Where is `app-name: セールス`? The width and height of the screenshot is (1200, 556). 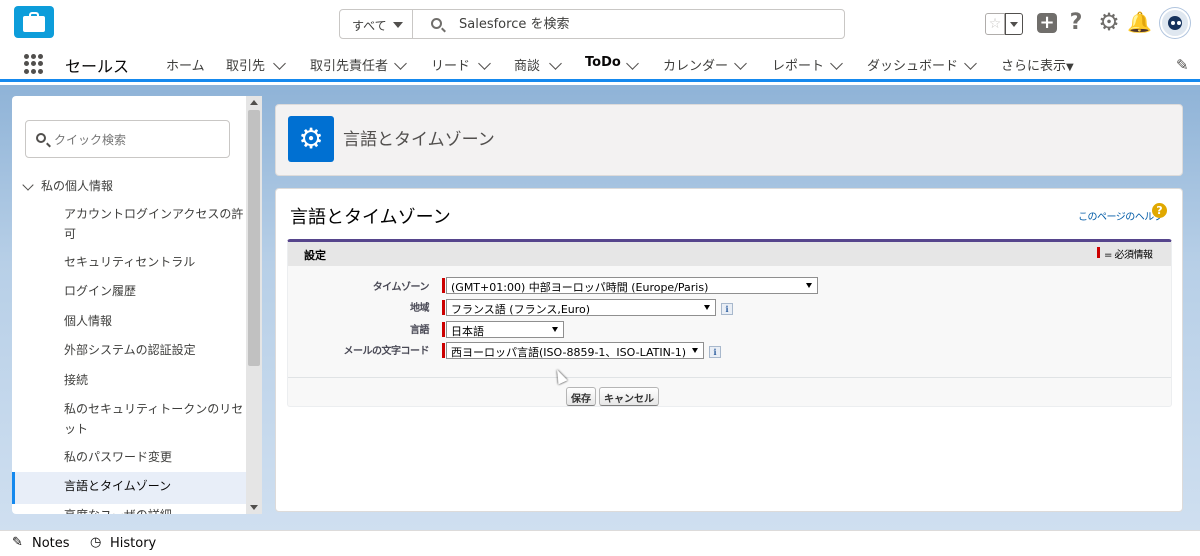 app-name: セールス is located at coordinates (97, 66).